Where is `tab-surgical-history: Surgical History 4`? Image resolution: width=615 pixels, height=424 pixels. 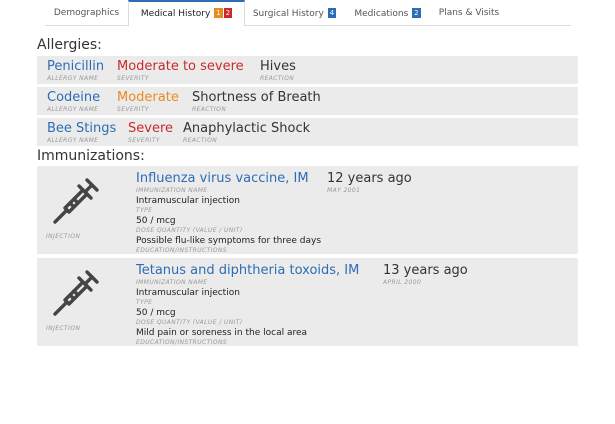
tab-surgical-history: Surgical History 4 is located at coordinates (294, 12).